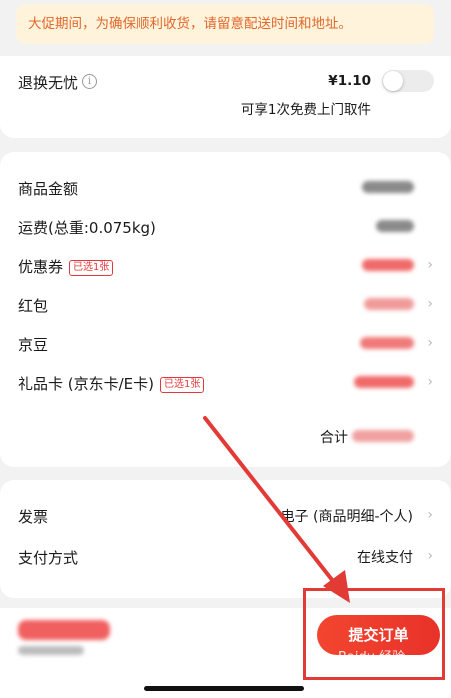 The height and width of the screenshot is (698, 451). I want to click on payable-amount, so click(64, 630).